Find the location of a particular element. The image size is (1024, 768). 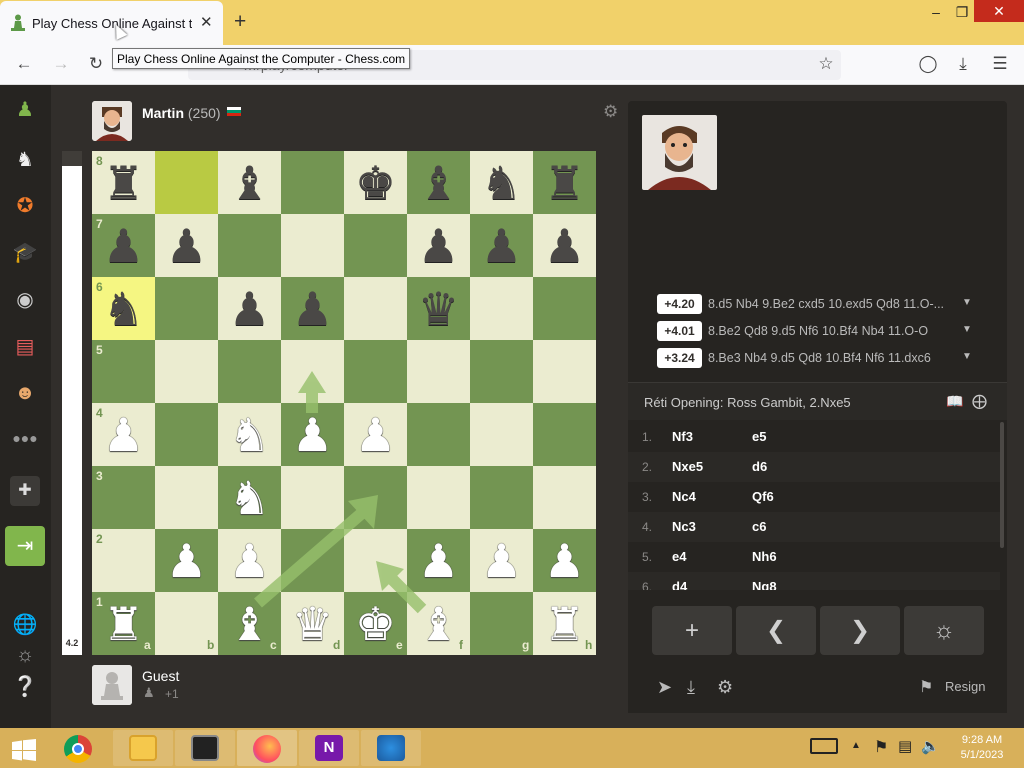

download-icon: ⤓ is located at coordinates (691, 687).